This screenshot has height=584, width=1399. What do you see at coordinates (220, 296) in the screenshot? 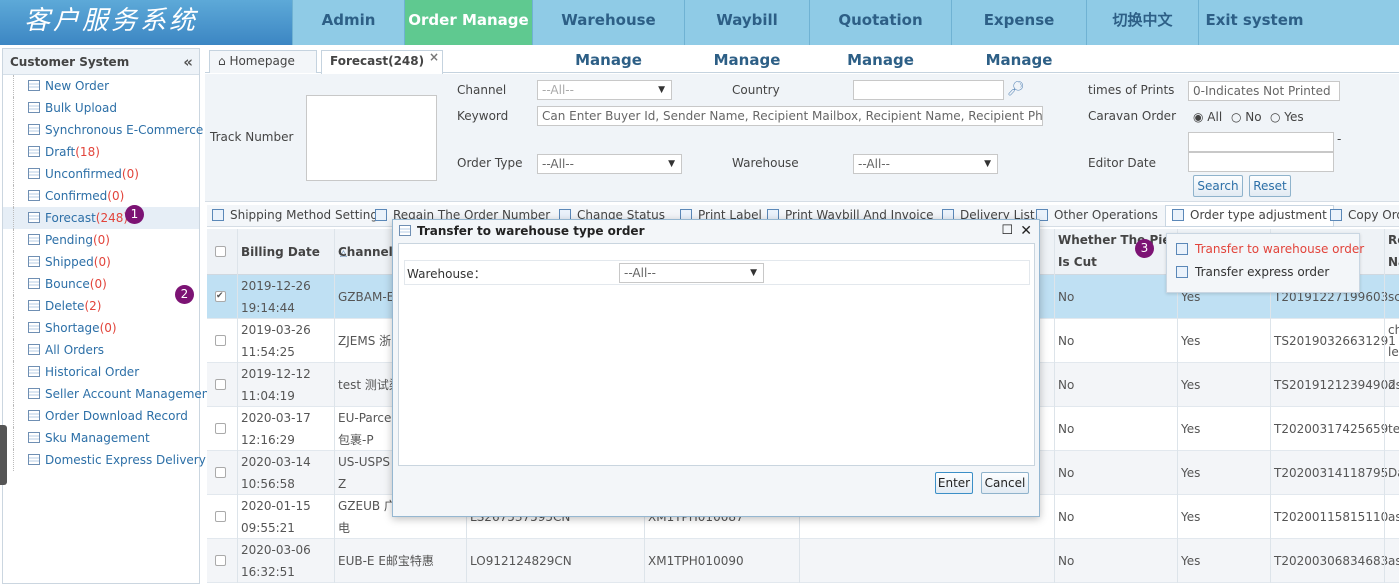
I see `row-checkbox: ✔` at bounding box center [220, 296].